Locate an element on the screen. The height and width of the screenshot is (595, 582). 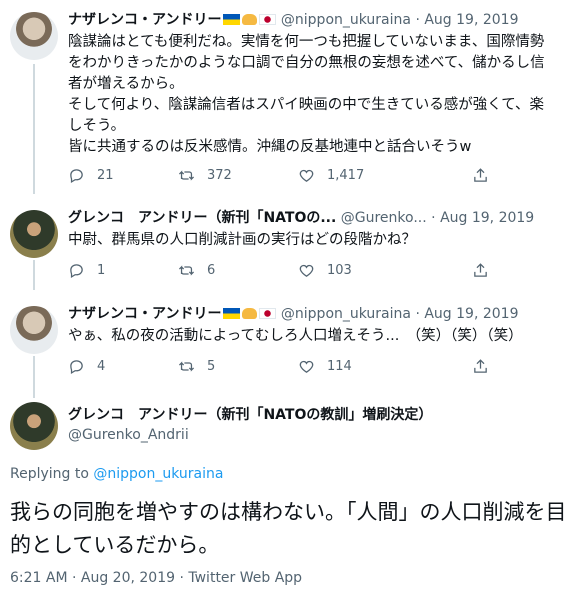
like-button: 114 is located at coordinates (325, 366).